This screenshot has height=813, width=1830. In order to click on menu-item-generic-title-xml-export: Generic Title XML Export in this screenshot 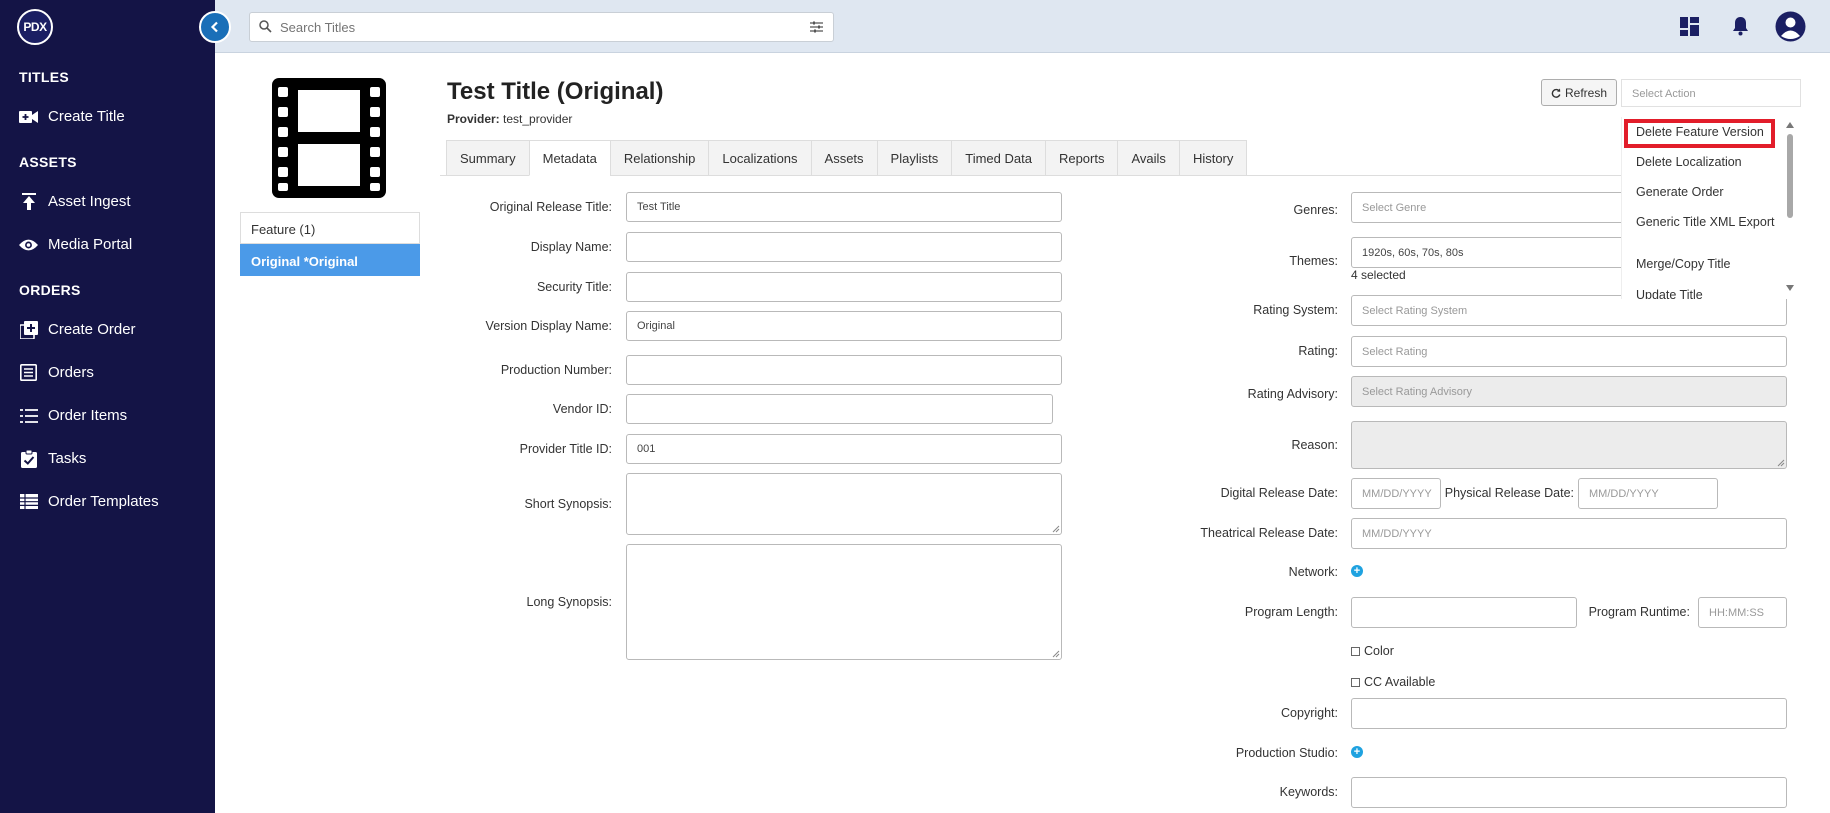, I will do `click(1706, 222)`.